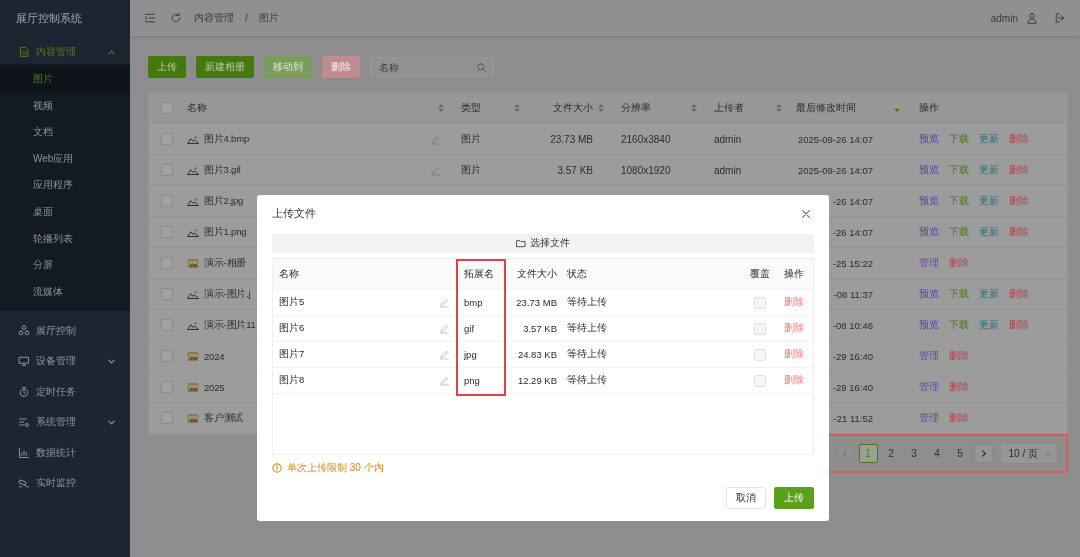  I want to click on nav-subitem: 图片, so click(65, 79).